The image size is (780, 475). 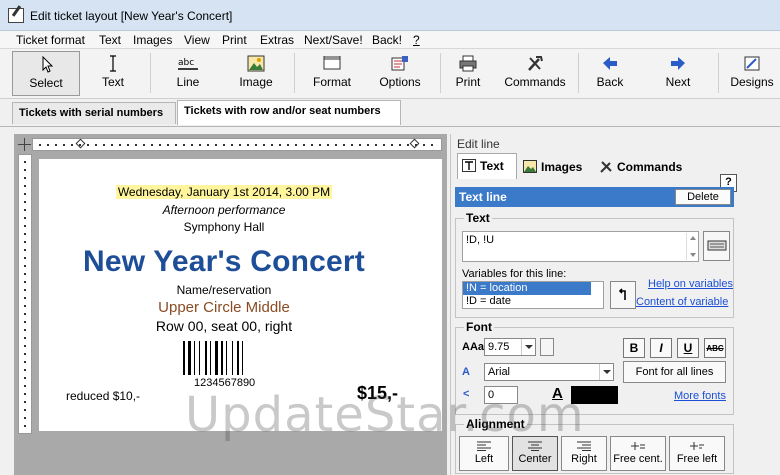 I want to click on menu-text: Text, so click(x=110, y=40).